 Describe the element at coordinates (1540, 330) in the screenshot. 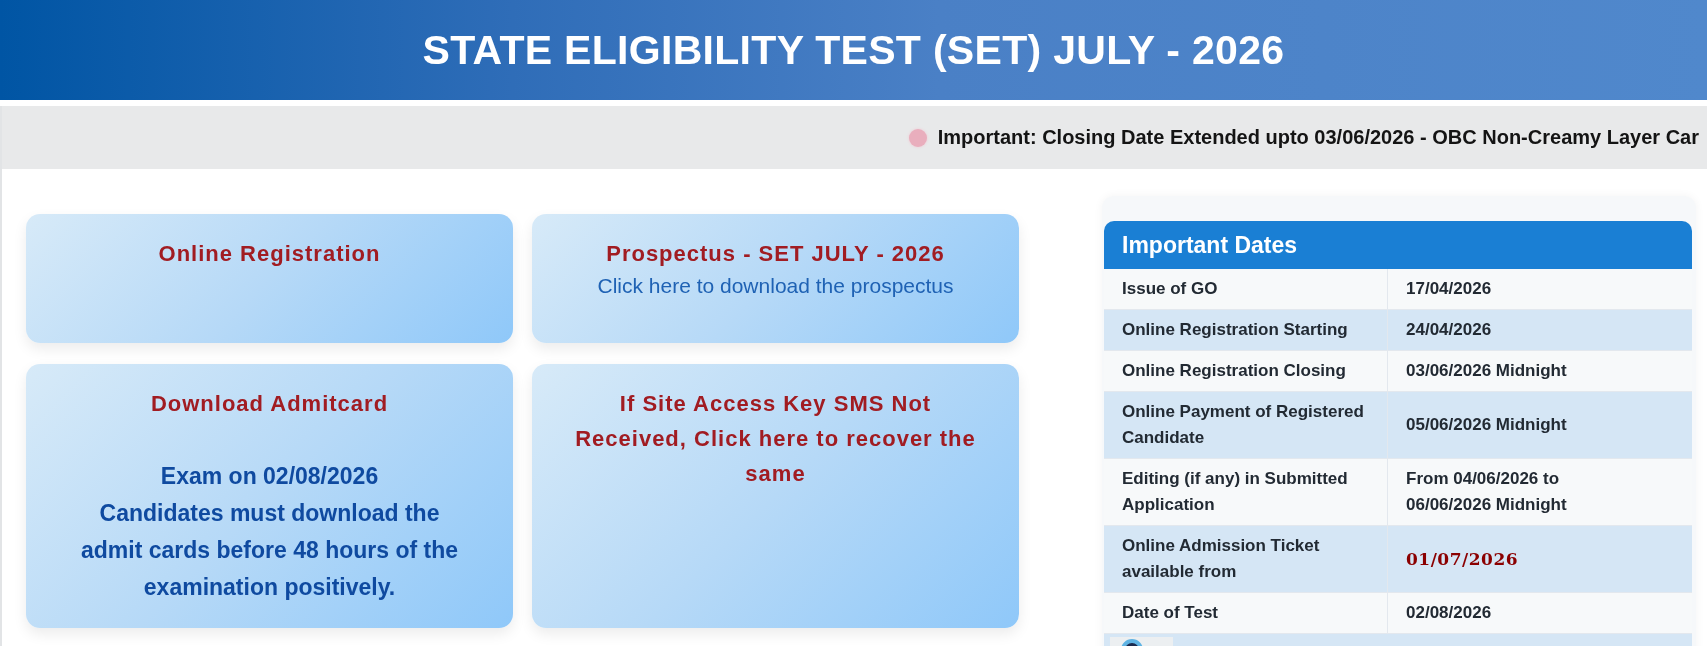

I see `table-cell: 24/04/2026` at that location.